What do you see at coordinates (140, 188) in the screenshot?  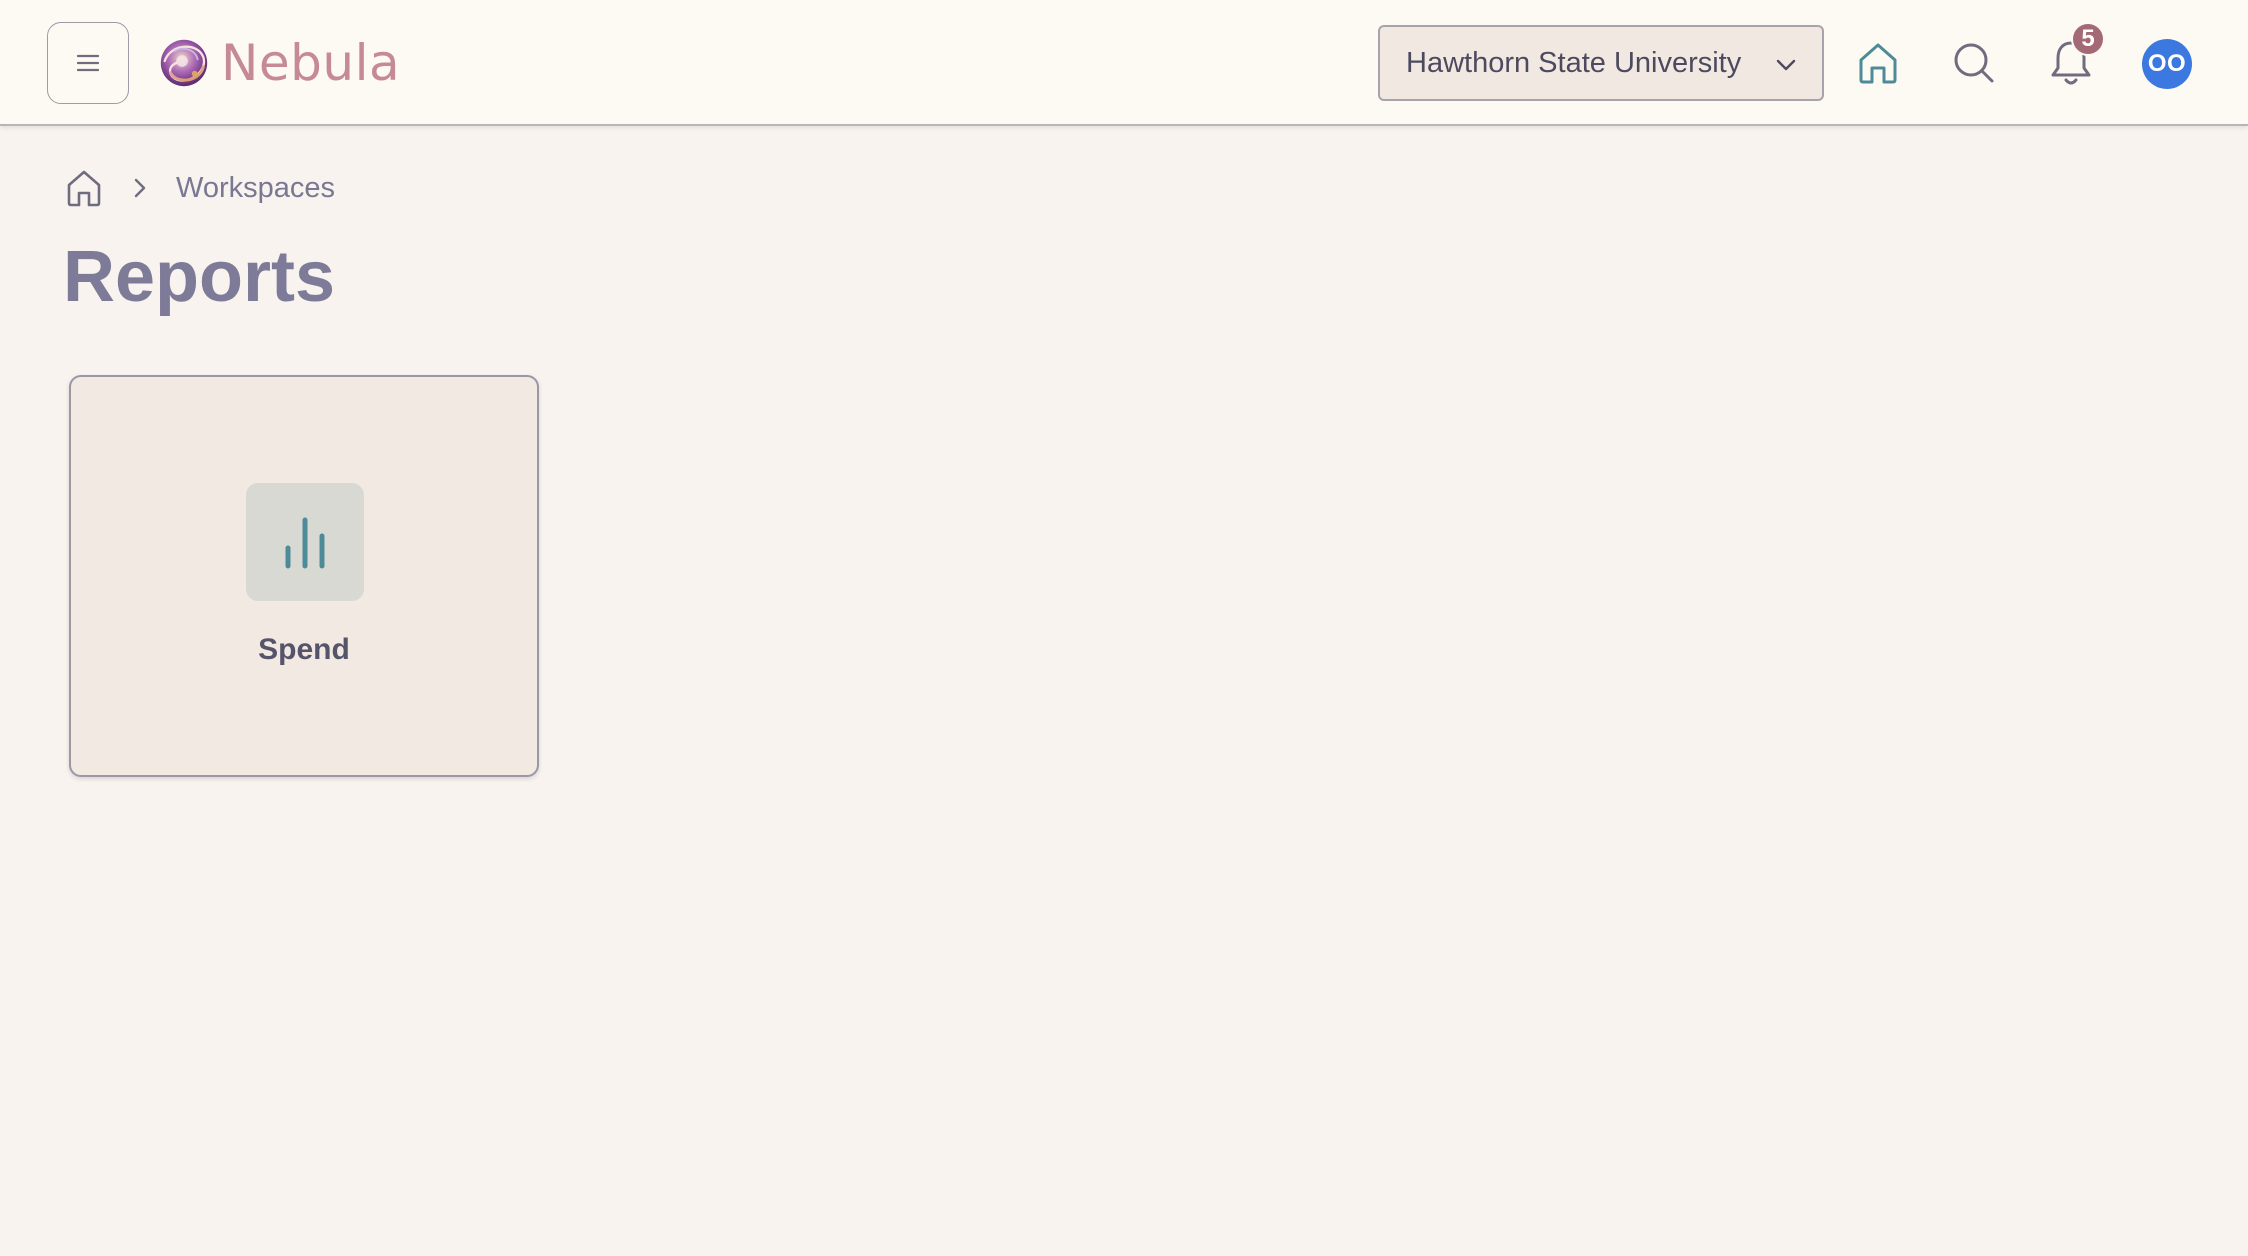 I see `chevron-right-icon` at bounding box center [140, 188].